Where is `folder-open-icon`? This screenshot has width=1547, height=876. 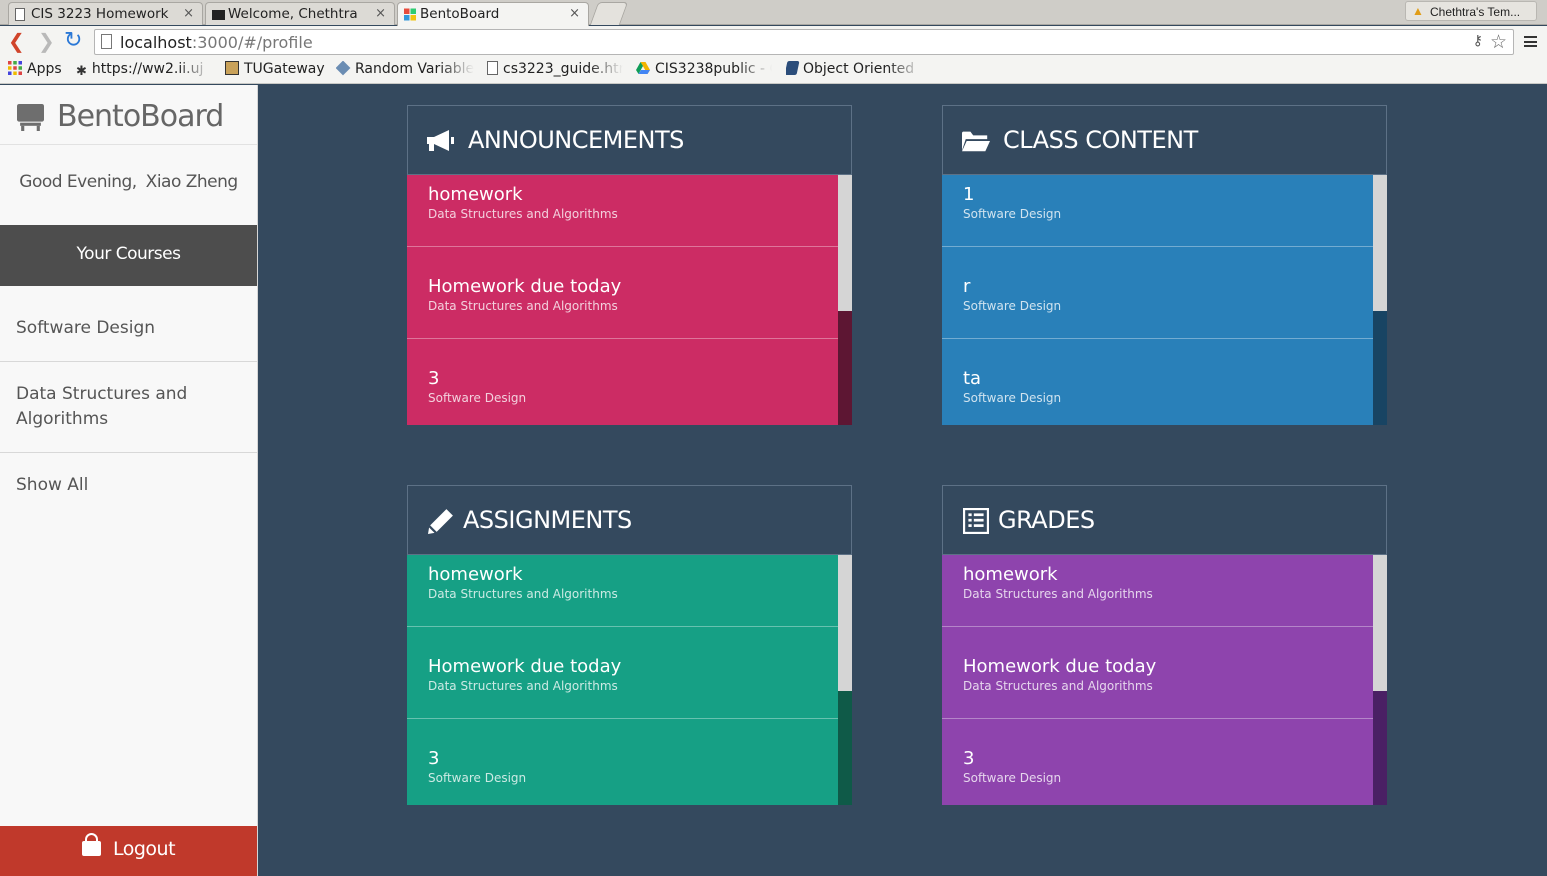 folder-open-icon is located at coordinates (976, 141).